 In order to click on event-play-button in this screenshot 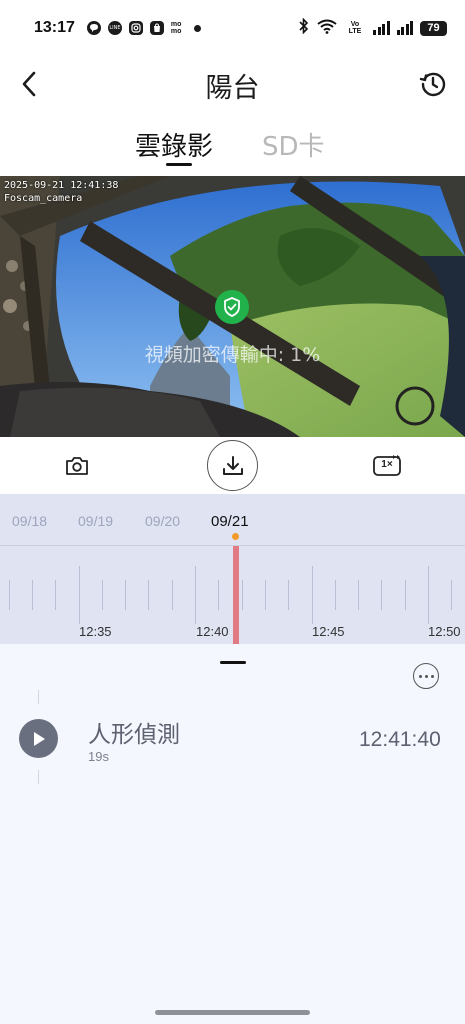, I will do `click(38, 738)`.